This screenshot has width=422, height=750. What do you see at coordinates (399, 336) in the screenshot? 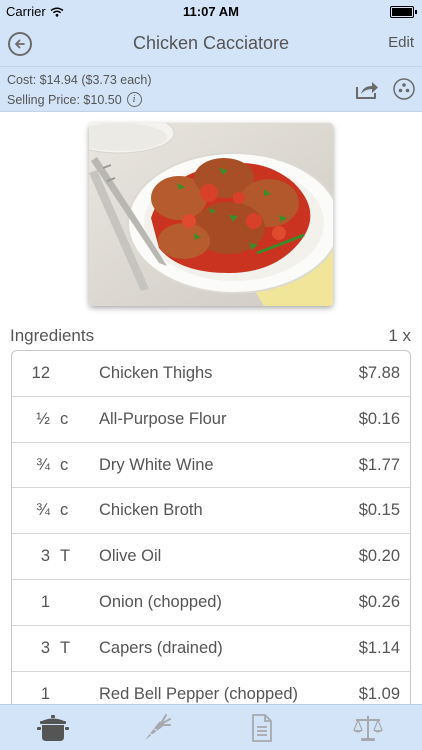
I see `recipe-multiplier: 1 x` at bounding box center [399, 336].